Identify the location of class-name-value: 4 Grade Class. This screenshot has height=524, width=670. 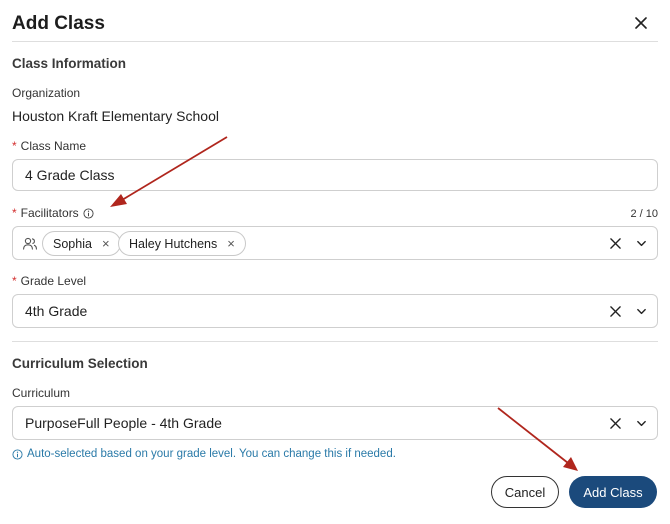
(70, 175).